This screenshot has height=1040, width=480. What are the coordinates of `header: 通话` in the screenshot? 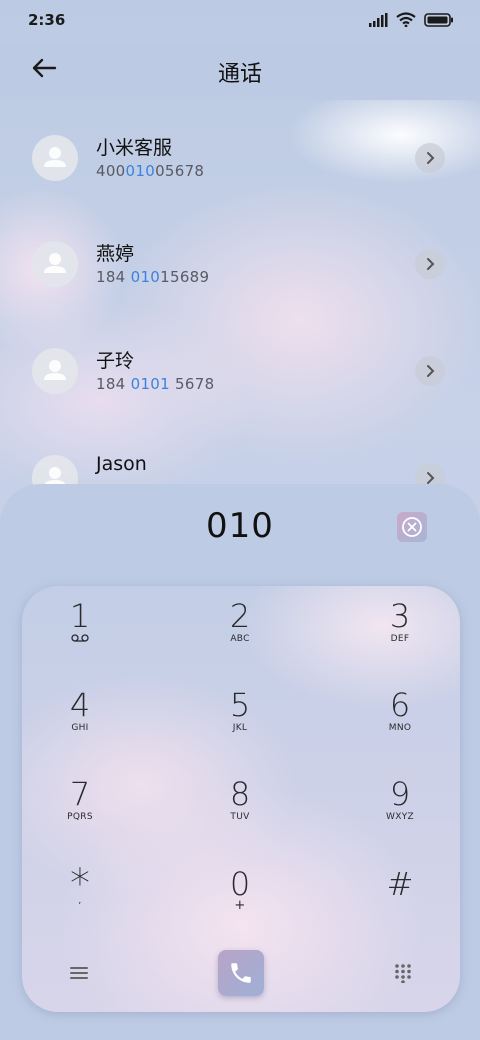 It's located at (240, 72).